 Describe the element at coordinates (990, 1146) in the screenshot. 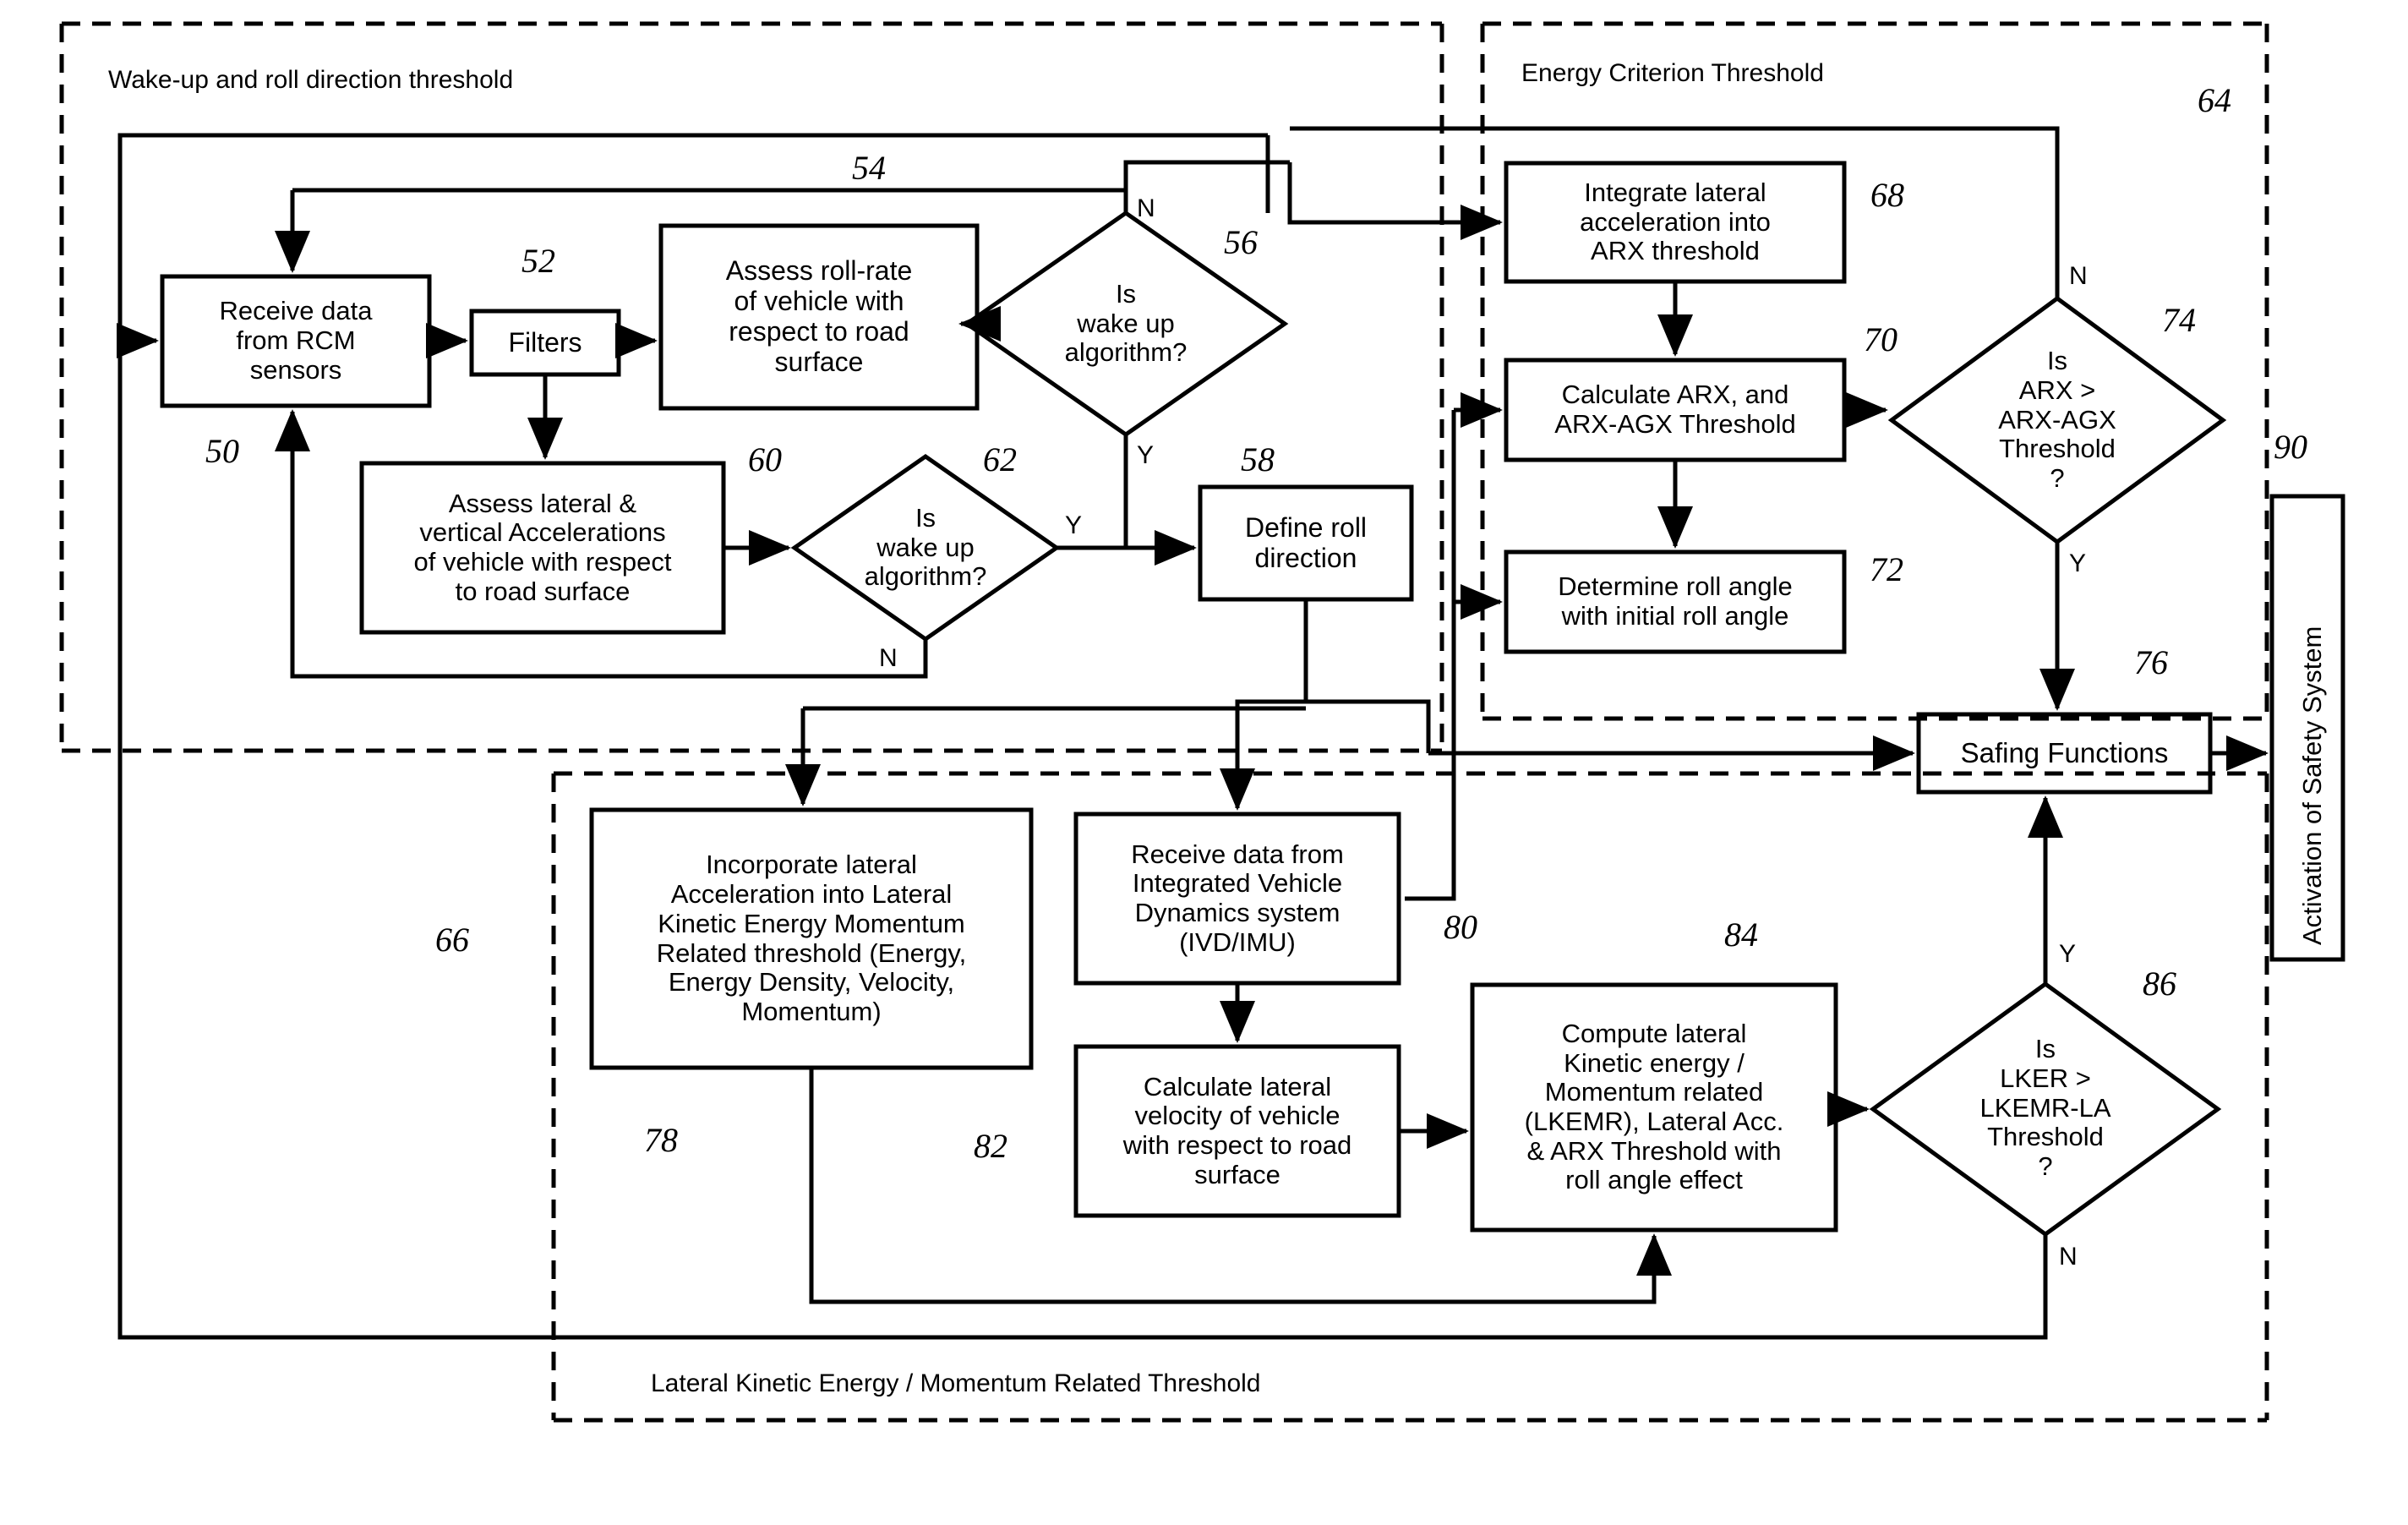

I see `ref-82: 82` at that location.